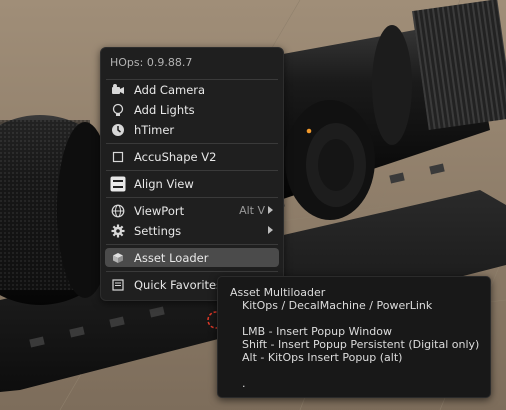 This screenshot has height=410, width=506. Describe the element at coordinates (175, 156) in the screenshot. I see `menu-item-label: AccuShape V2` at that location.